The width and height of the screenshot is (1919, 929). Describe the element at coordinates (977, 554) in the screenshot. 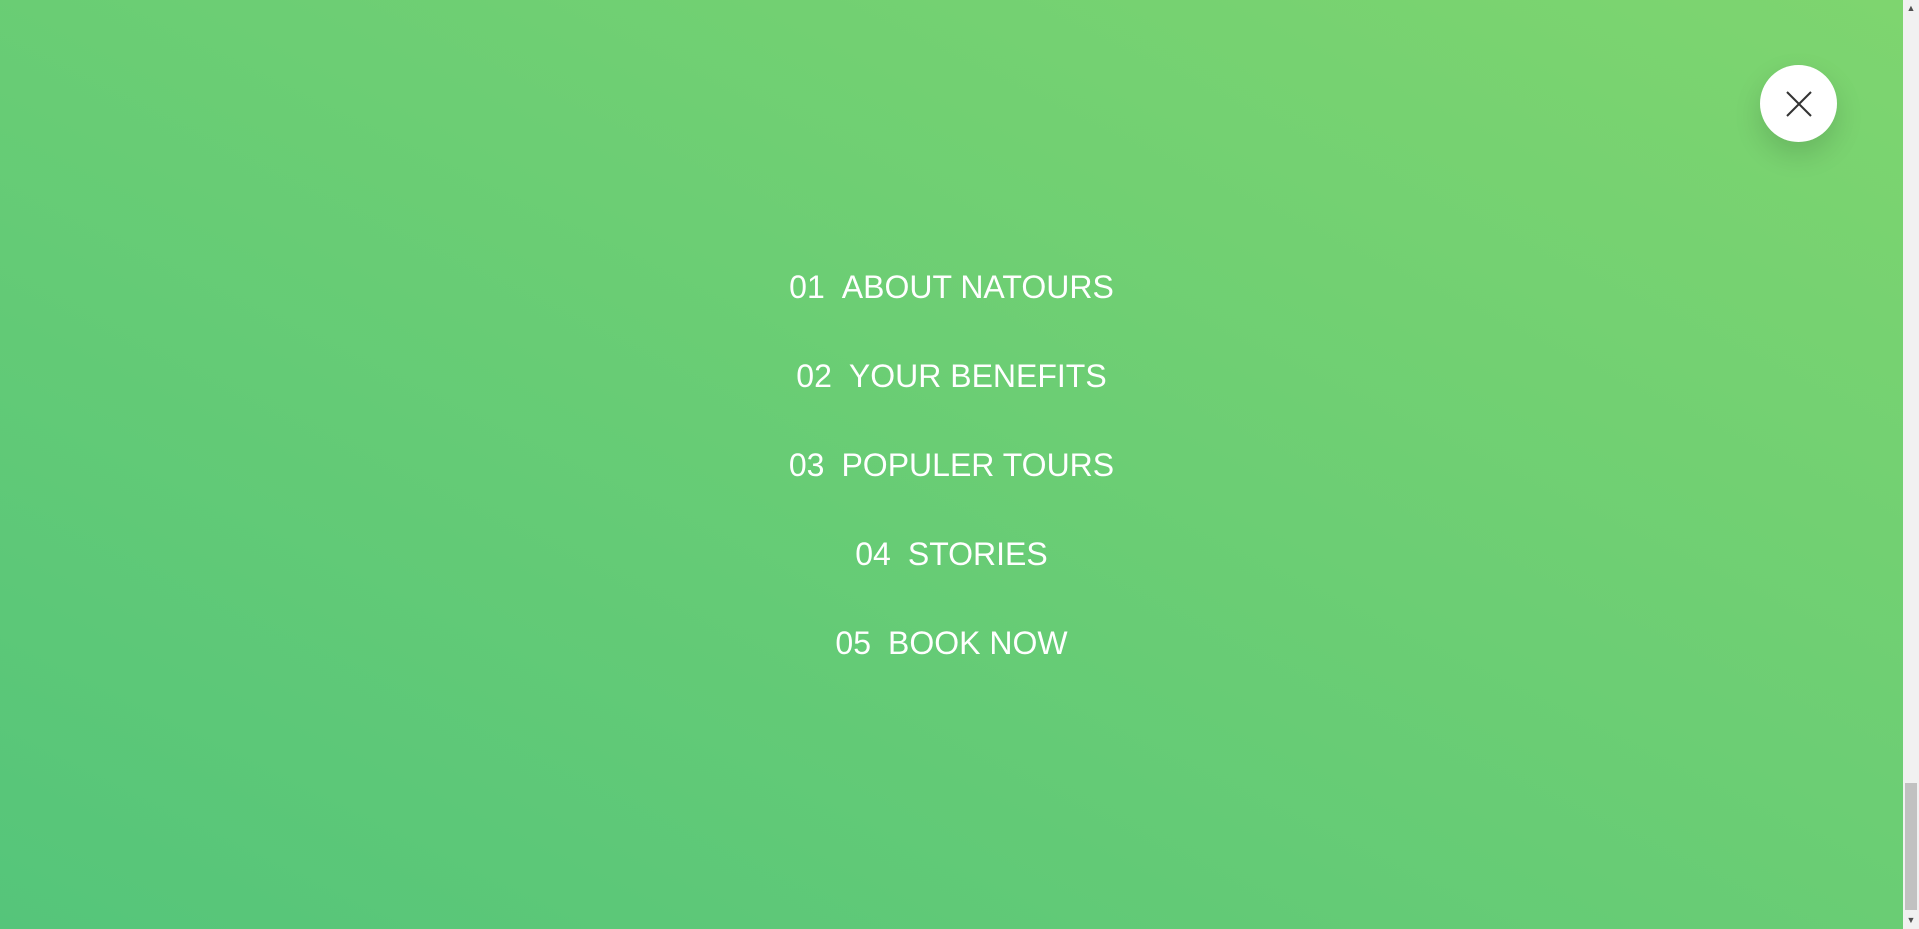

I see `nav-label: STORIES` at that location.